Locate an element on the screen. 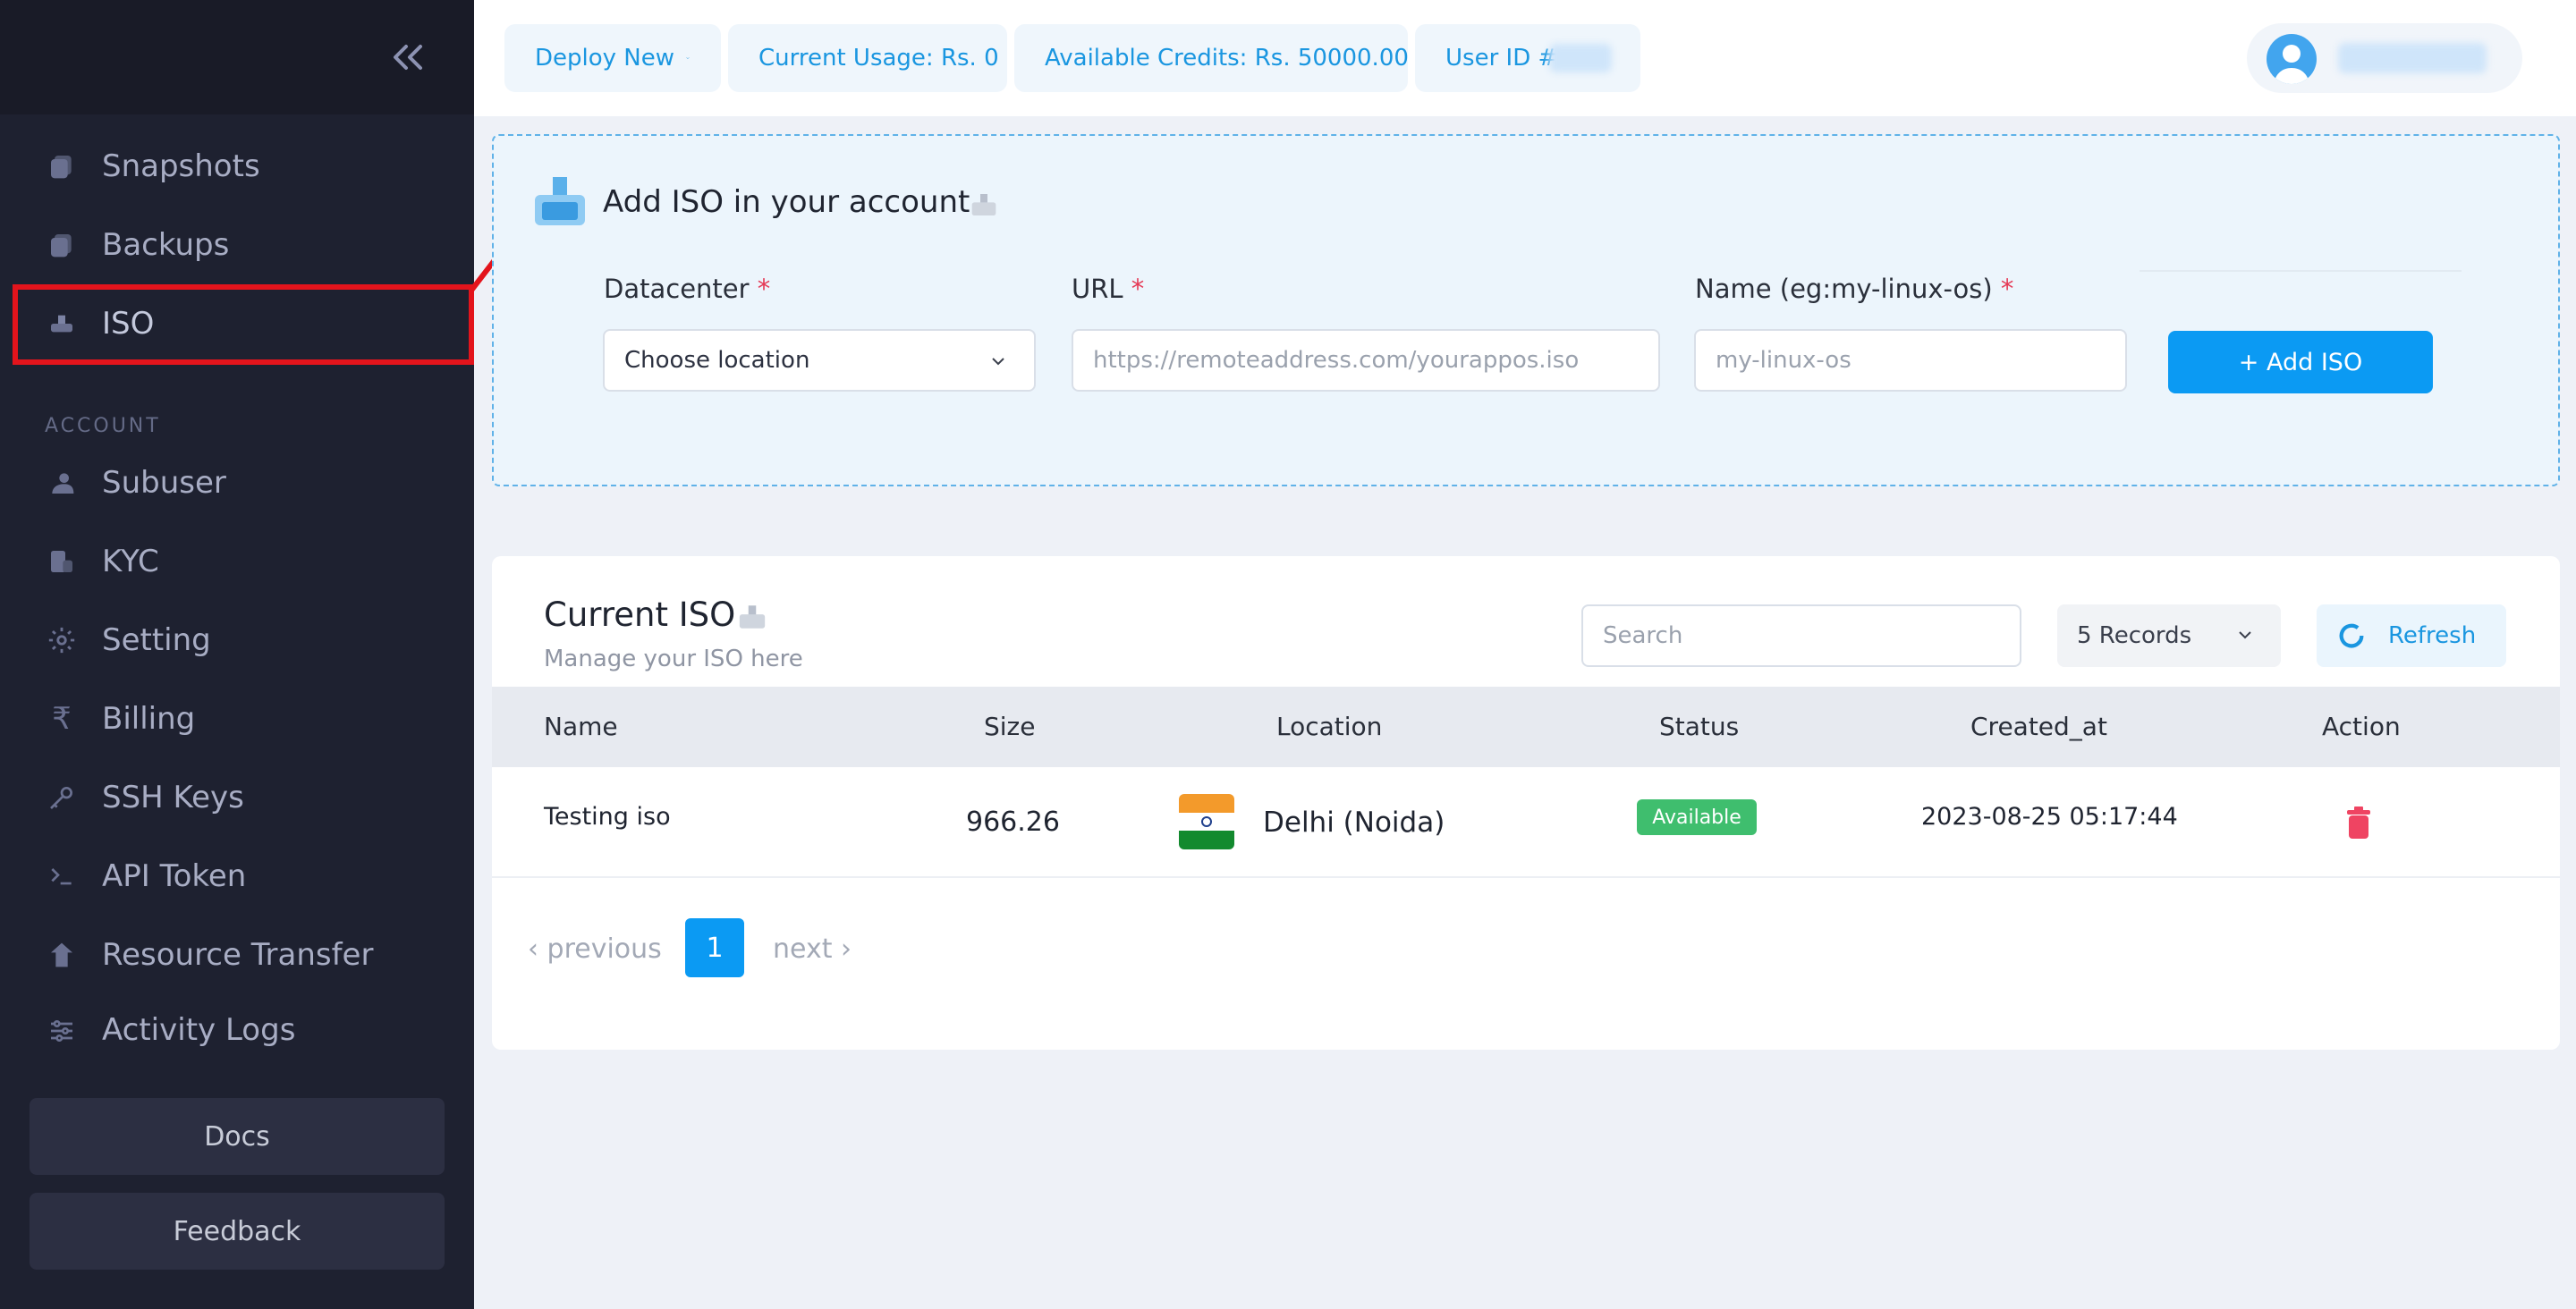 This screenshot has height=1309, width=2576. iso-name-cell: Testing iso is located at coordinates (607, 817).